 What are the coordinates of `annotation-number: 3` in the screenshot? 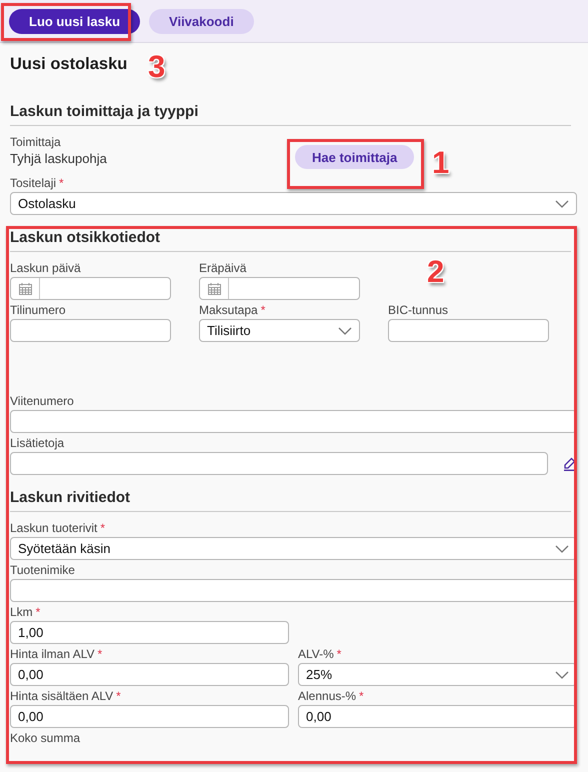 It's located at (157, 67).